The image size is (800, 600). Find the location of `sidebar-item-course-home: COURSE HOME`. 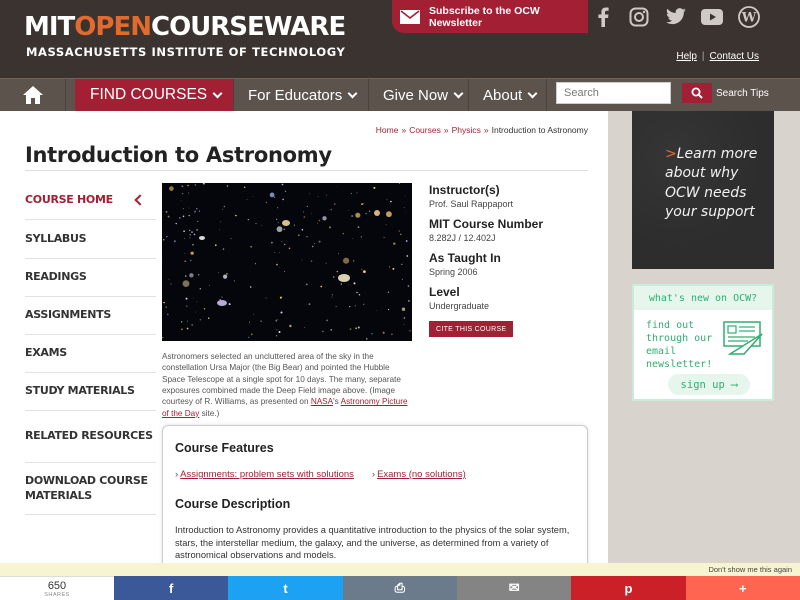

sidebar-item-course-home: COURSE HOME is located at coordinates (90, 200).